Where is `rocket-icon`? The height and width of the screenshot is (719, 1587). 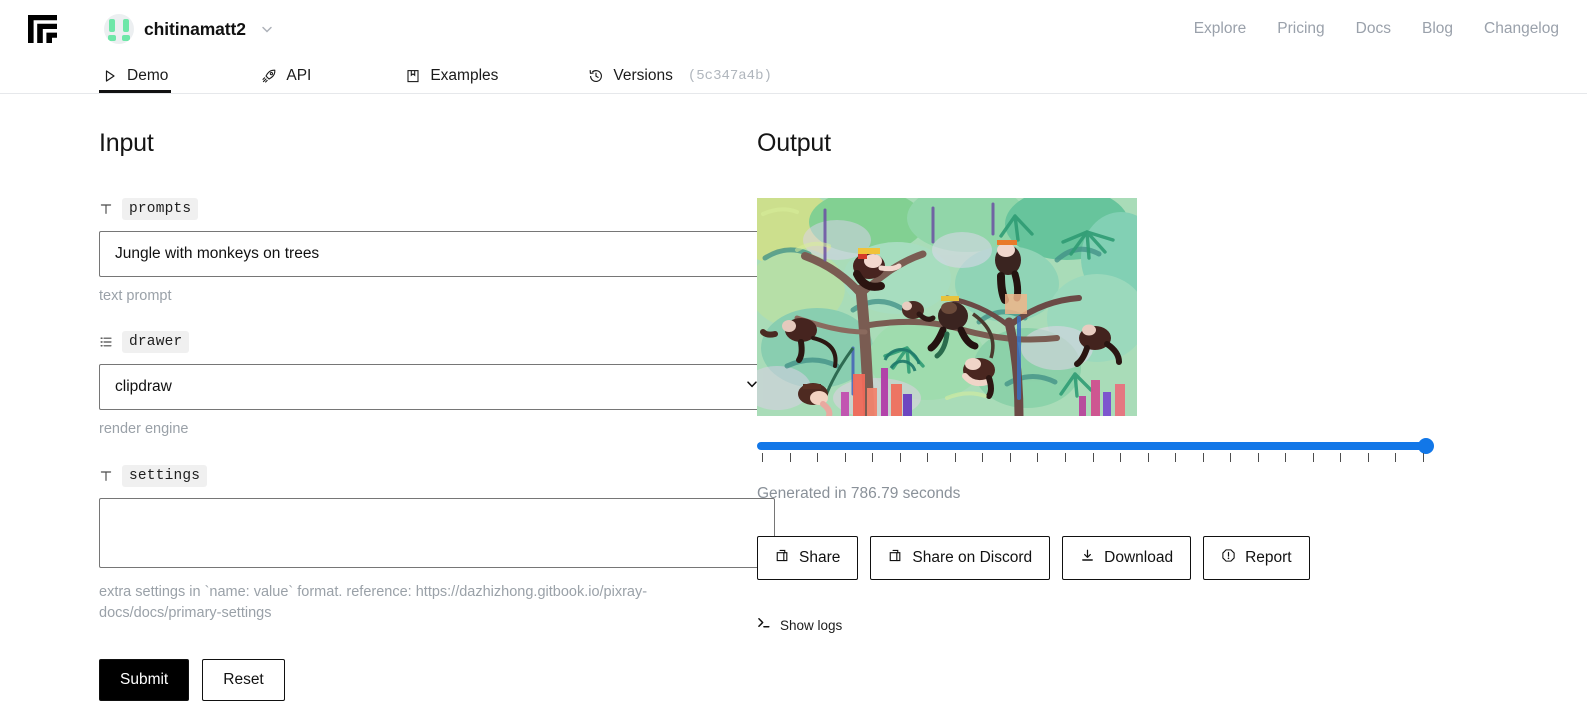
rocket-icon is located at coordinates (269, 76).